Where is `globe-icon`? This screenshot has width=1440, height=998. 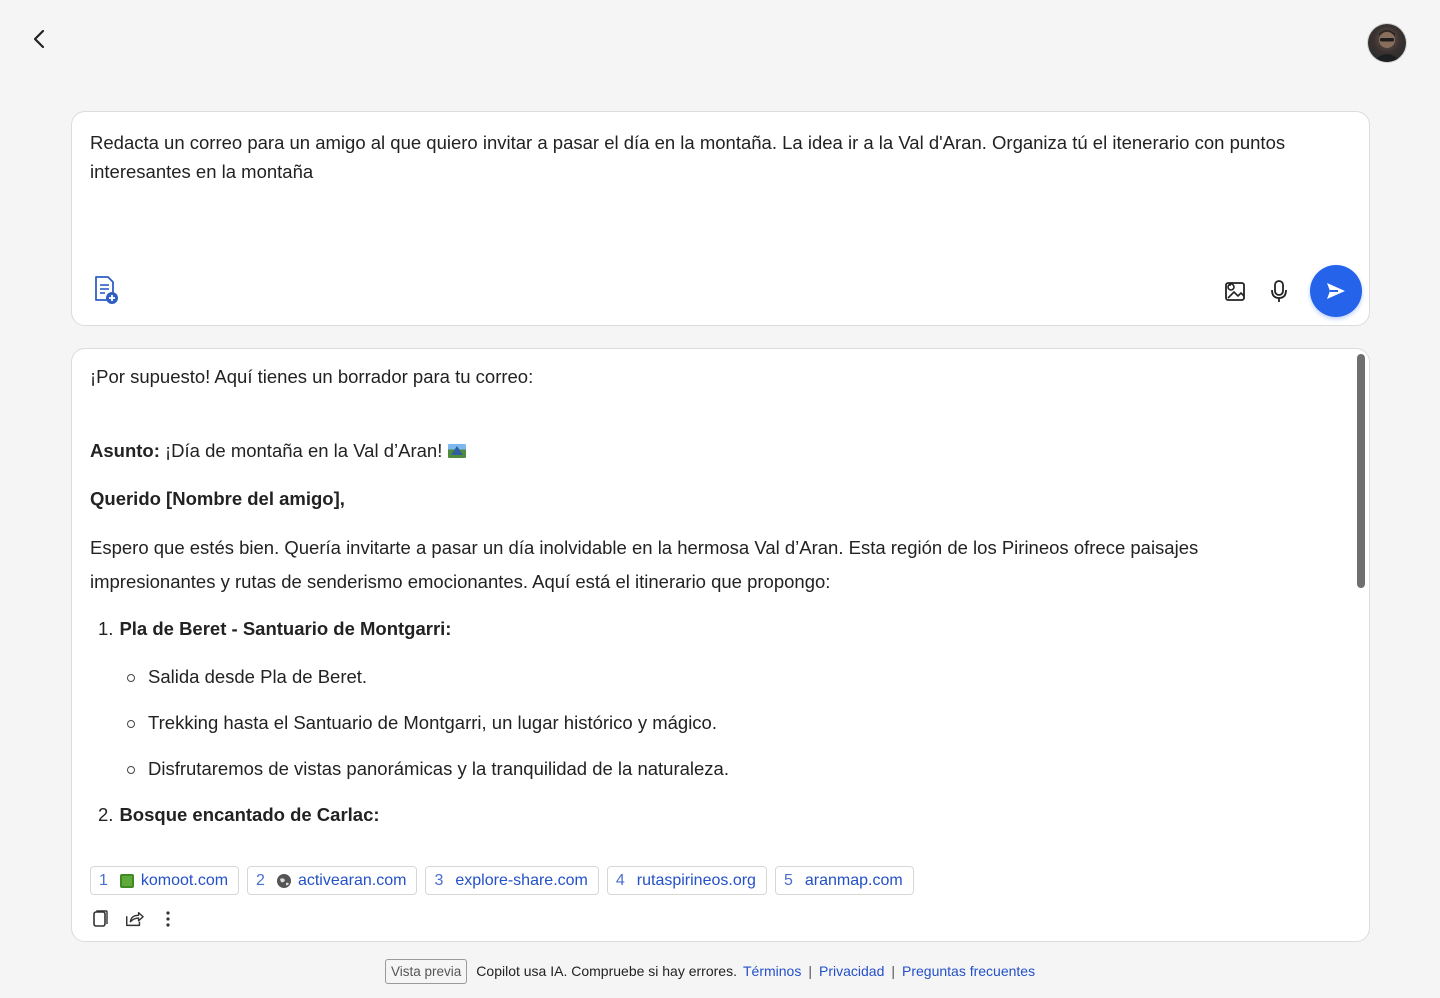 globe-icon is located at coordinates (283, 880).